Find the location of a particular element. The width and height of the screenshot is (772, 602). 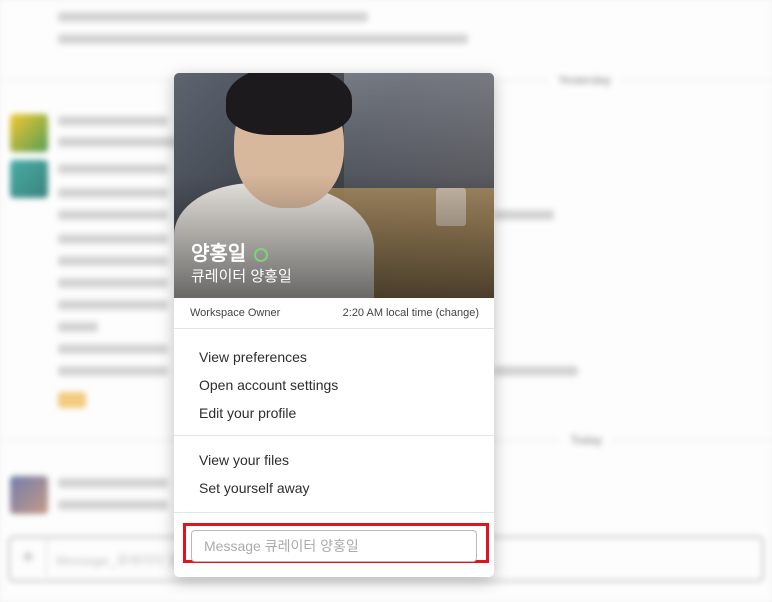

menu-item-edit-profile: Edit your profile is located at coordinates (334, 413).